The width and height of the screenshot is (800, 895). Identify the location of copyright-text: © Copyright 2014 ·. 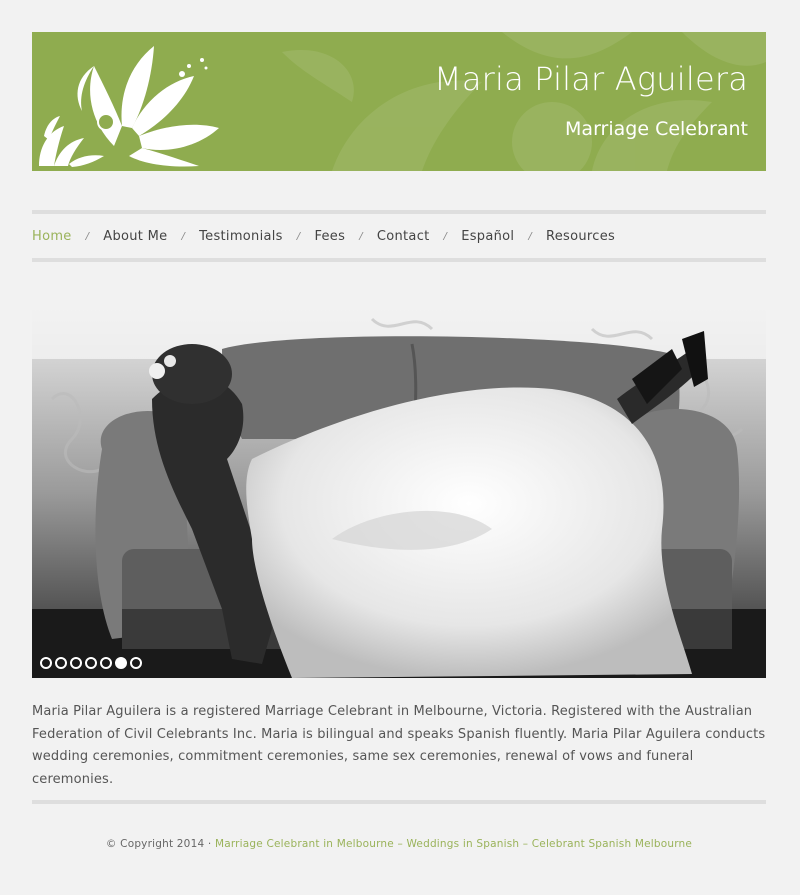
(160, 844).